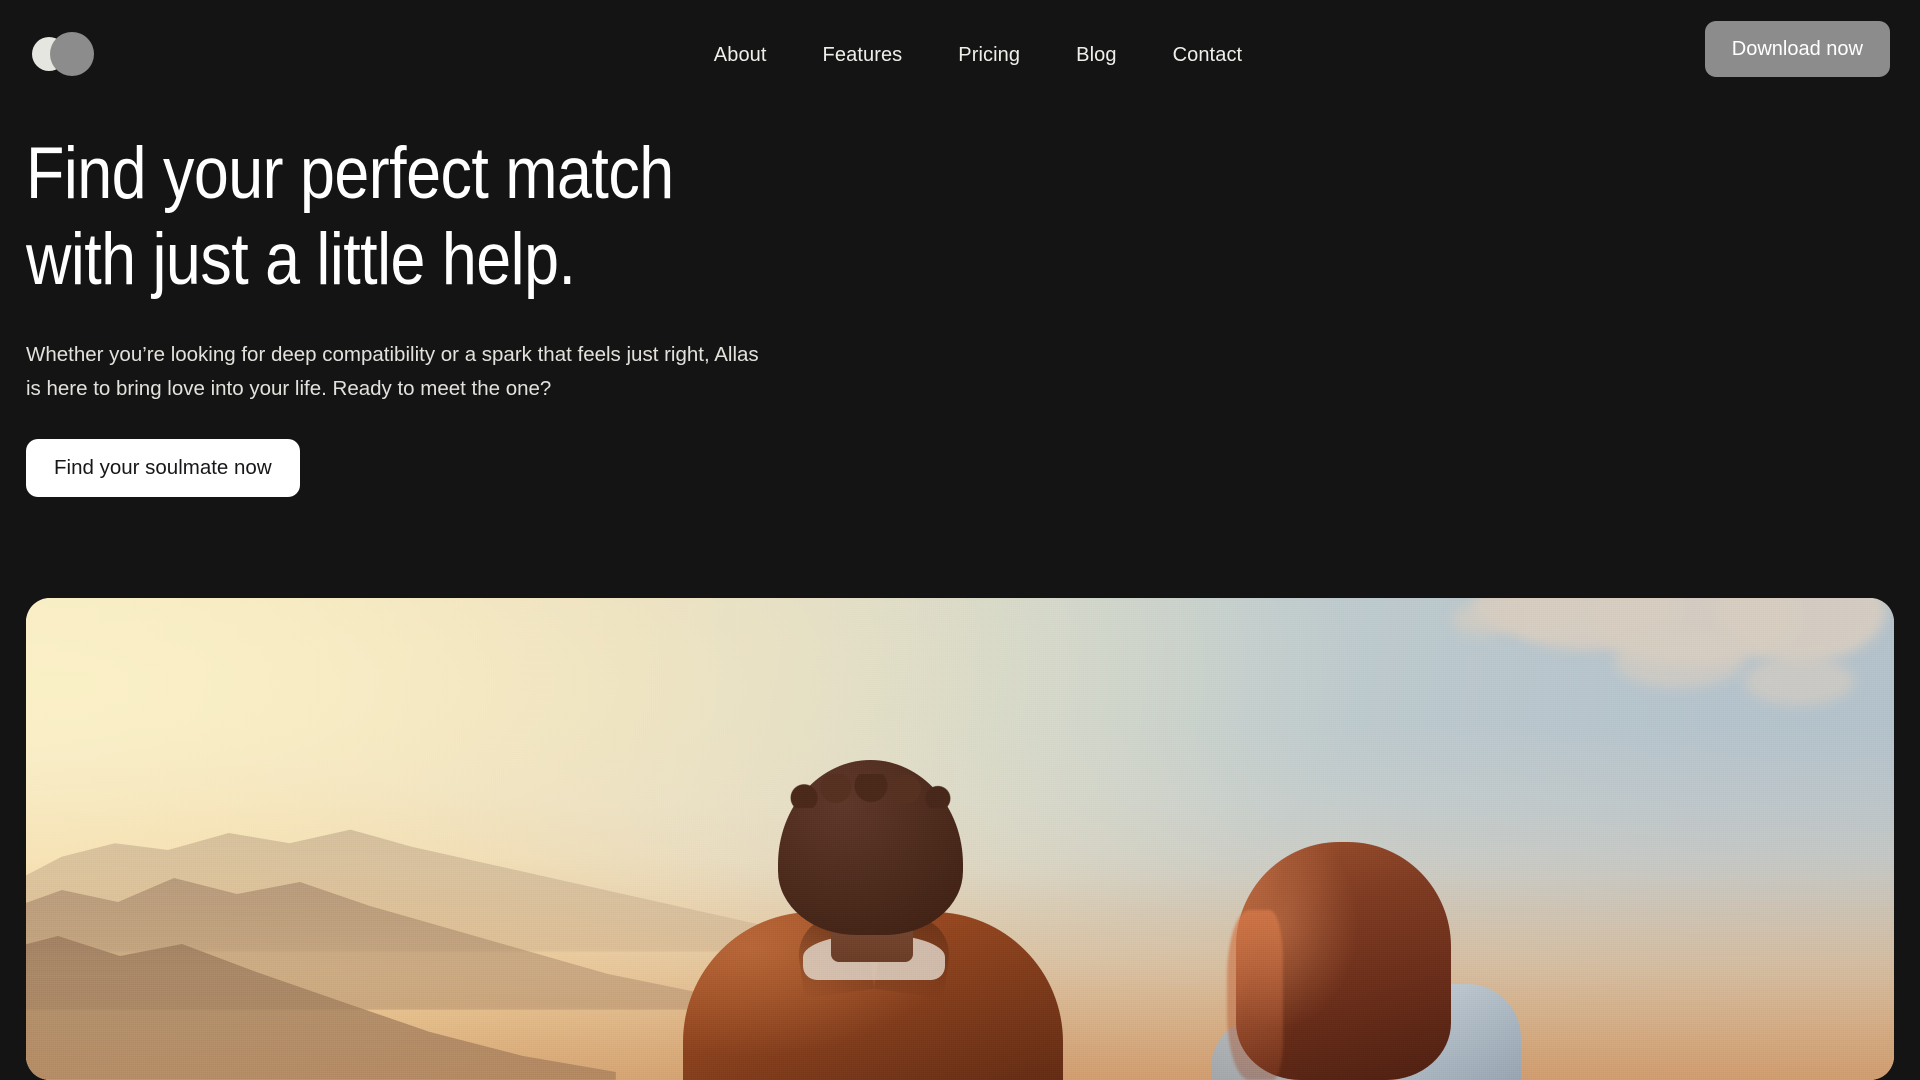 The image size is (1920, 1080). I want to click on brand-logo, so click(64, 53).